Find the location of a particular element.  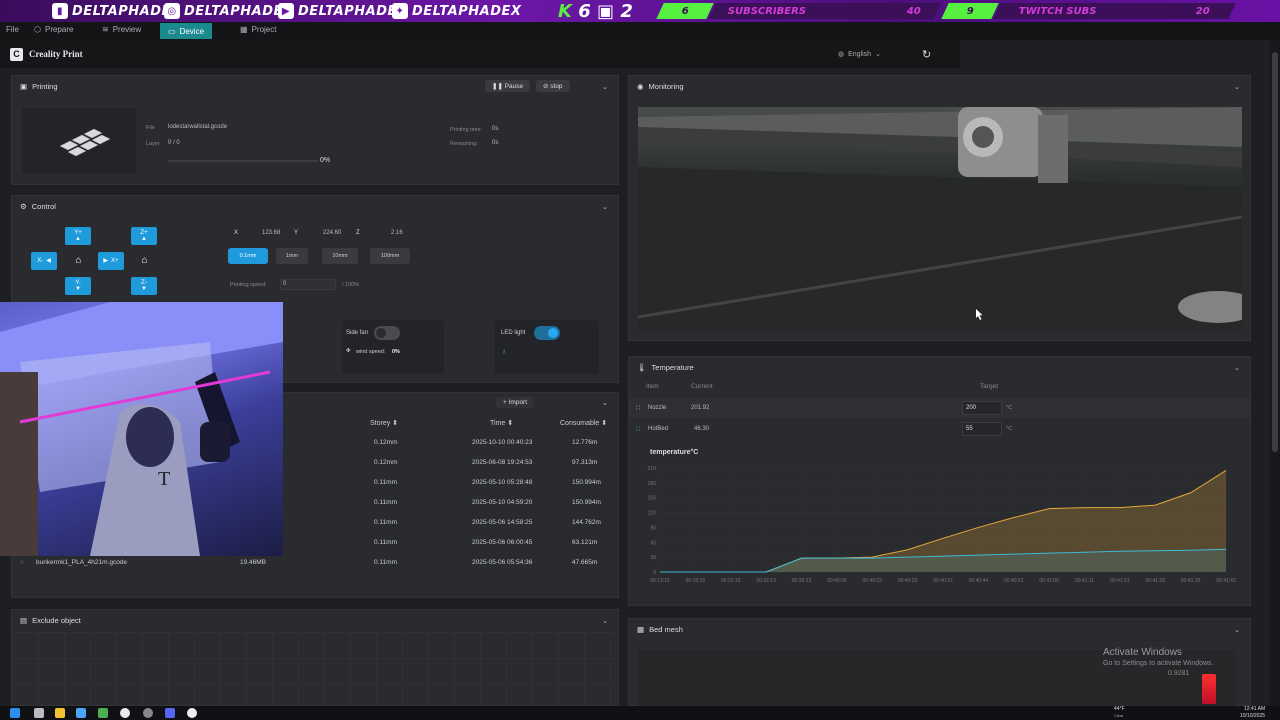

project-icon: ▦ is located at coordinates (244, 29).